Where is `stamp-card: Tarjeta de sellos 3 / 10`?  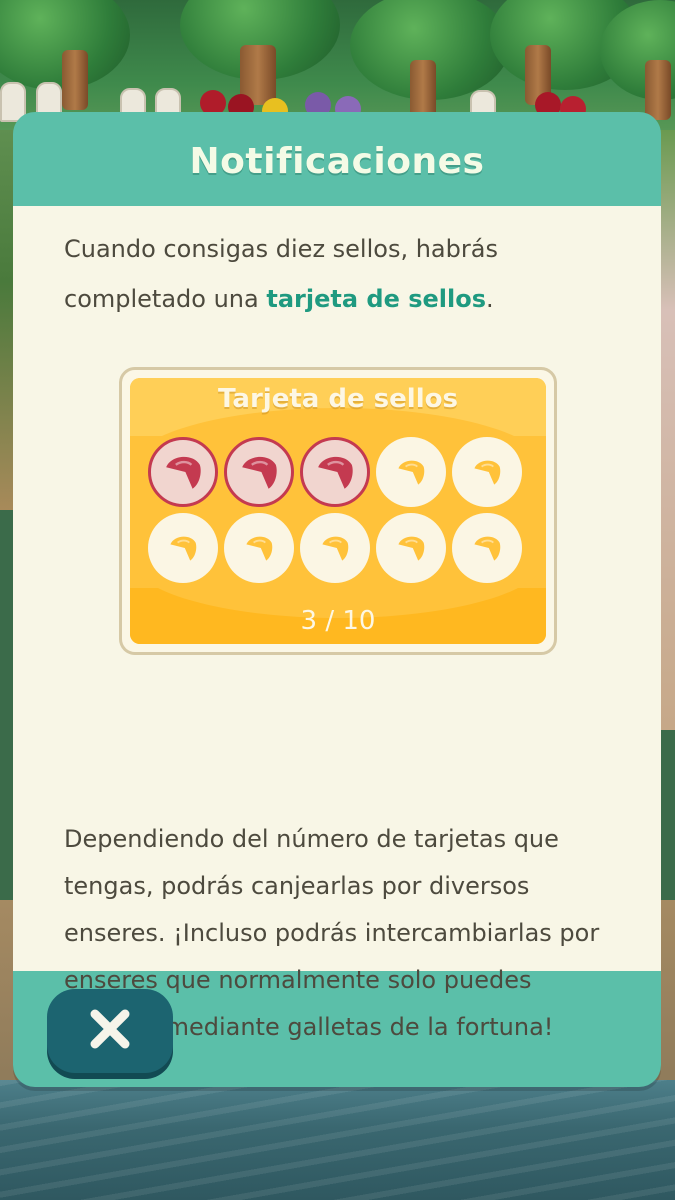 stamp-card: Tarjeta de sellos 3 / 10 is located at coordinates (338, 511).